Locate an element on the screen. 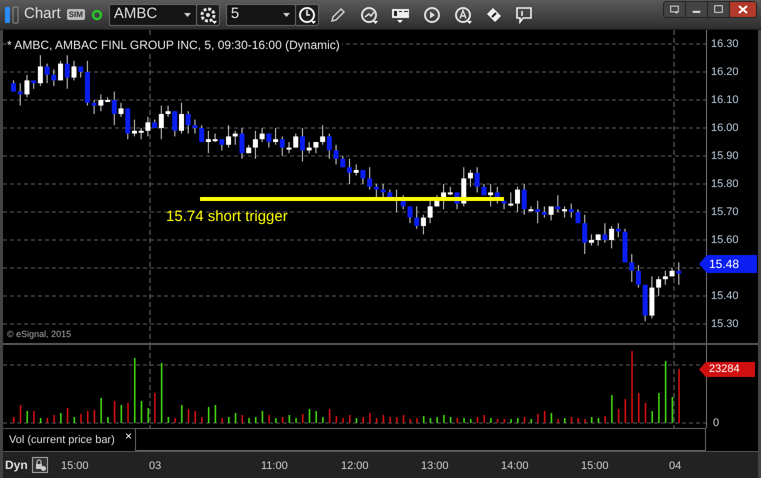  price-label: 15.60 is located at coordinates (725, 240).